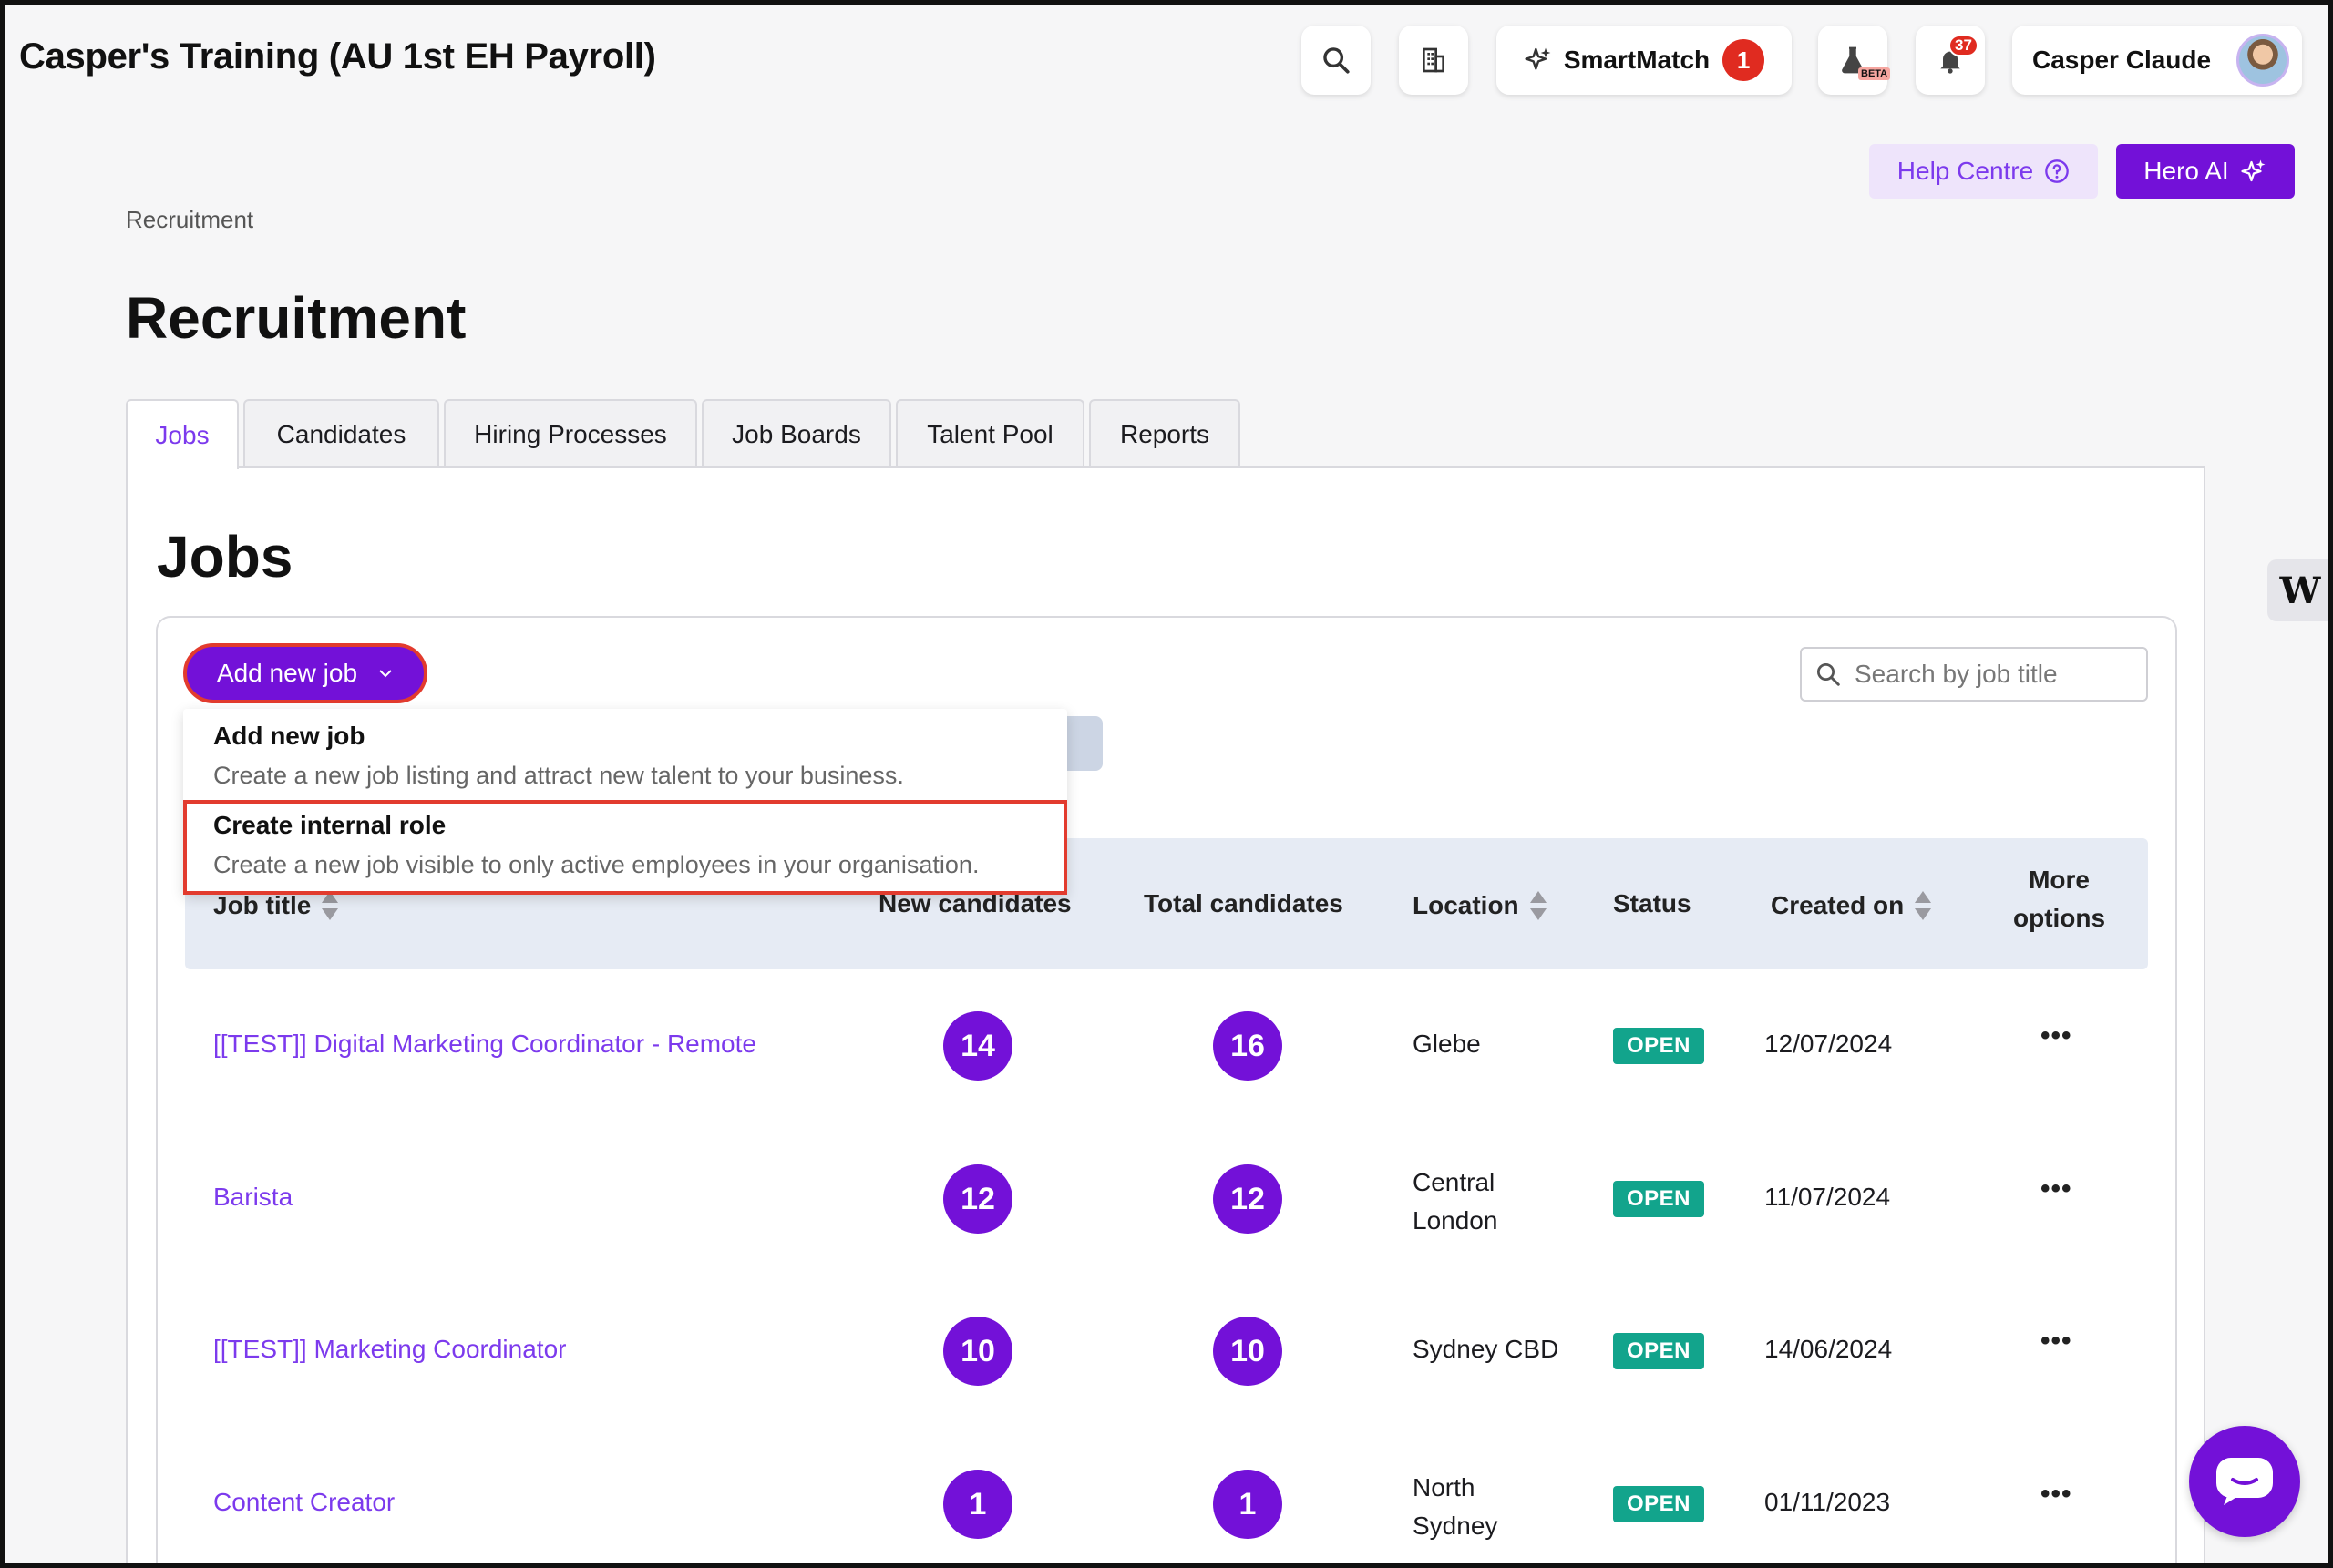  What do you see at coordinates (1744, 60) in the screenshot?
I see `smartmatch-count-badge: 1` at bounding box center [1744, 60].